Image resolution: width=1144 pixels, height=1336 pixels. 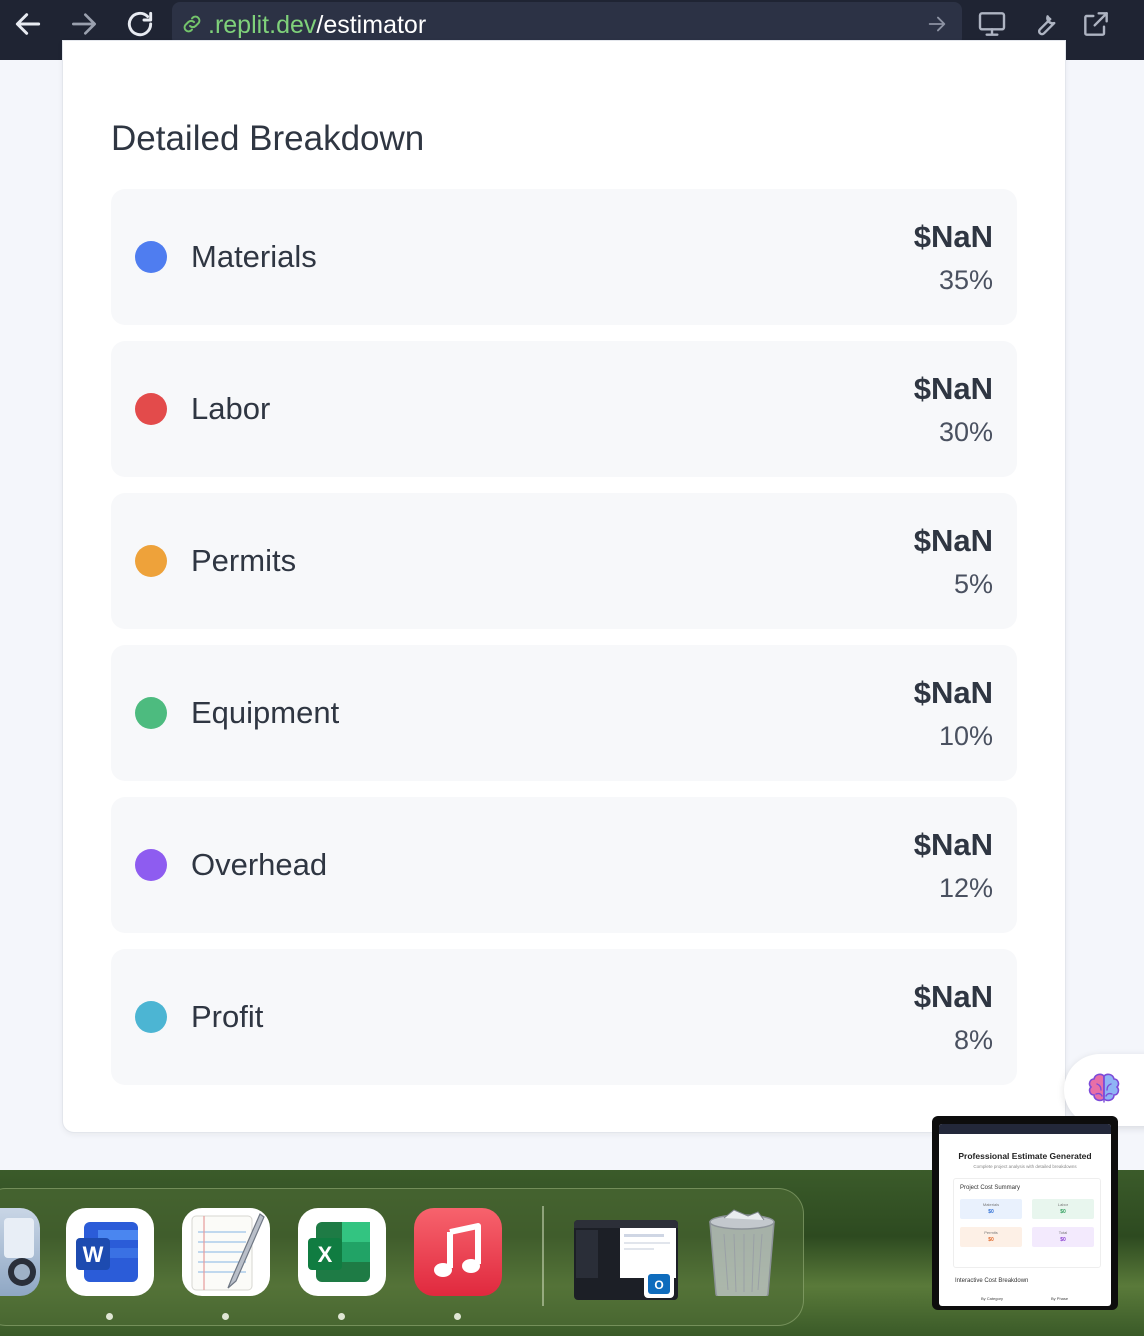 I want to click on thumbnail-cell-materials: Materials $0, so click(x=991, y=1209).